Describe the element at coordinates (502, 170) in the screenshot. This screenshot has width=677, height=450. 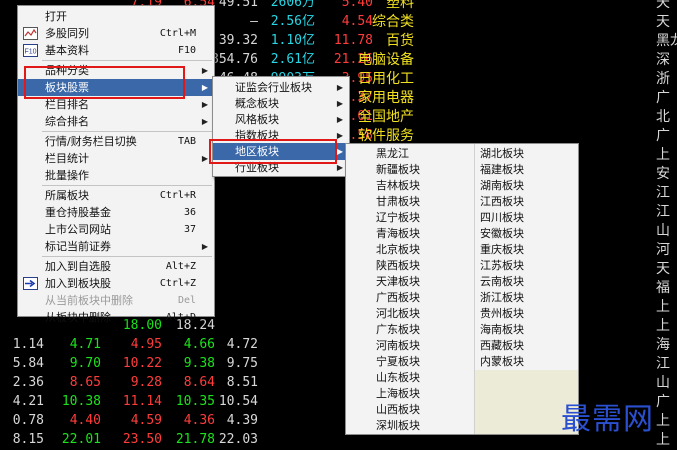
I see `region-menu-item: 福建板块` at that location.